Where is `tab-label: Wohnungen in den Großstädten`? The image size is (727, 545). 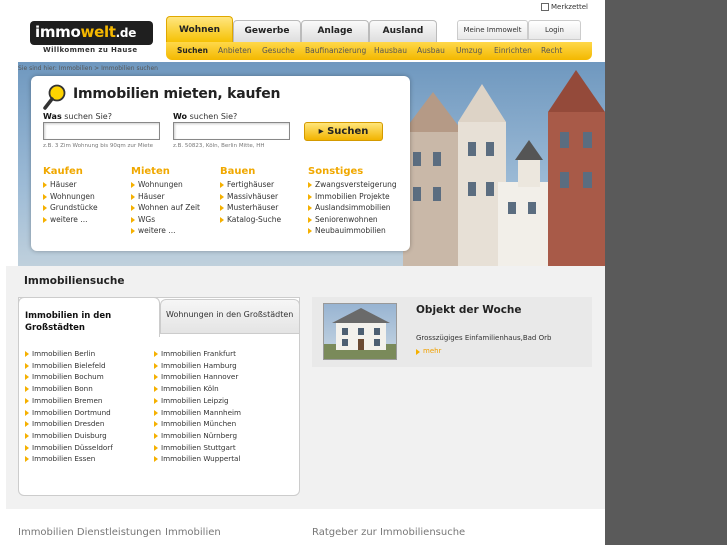 tab-label: Wohnungen in den Großstädten is located at coordinates (230, 314).